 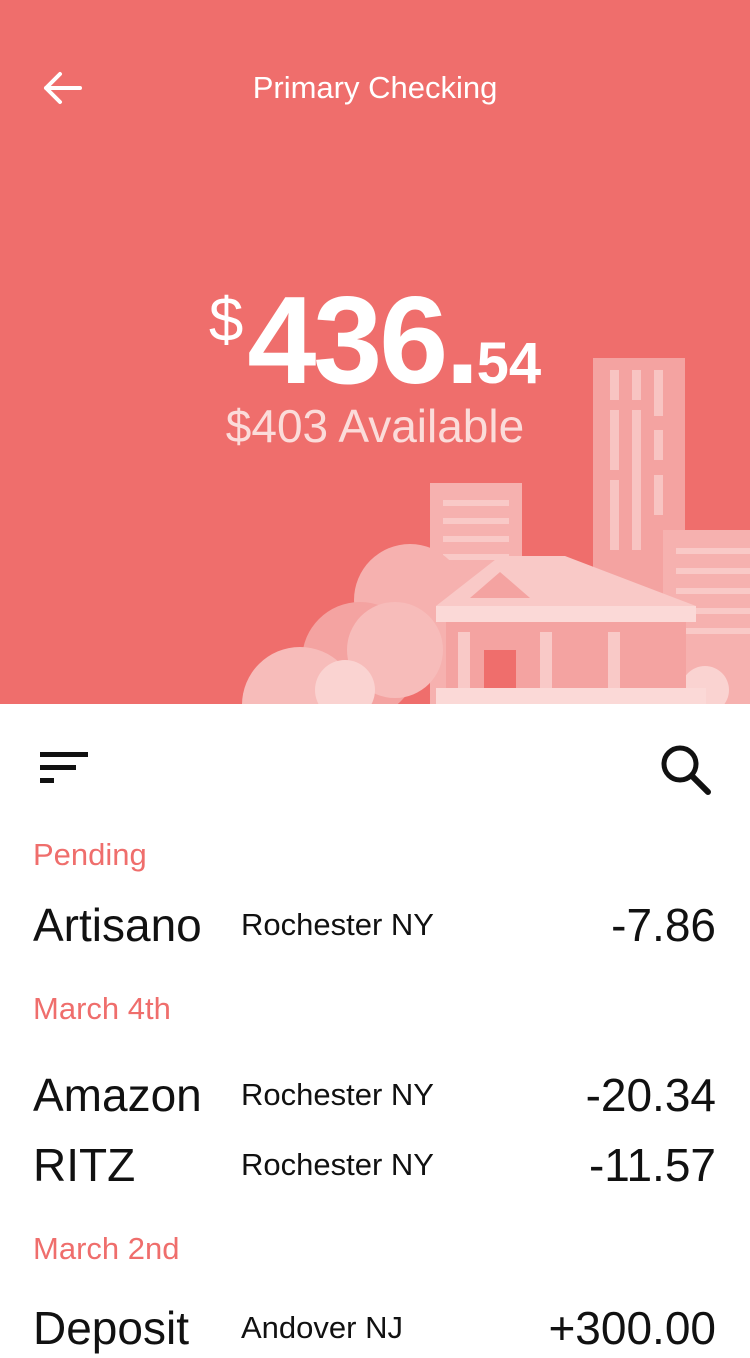 What do you see at coordinates (84, 1165) in the screenshot?
I see `transaction-name: RITZ` at bounding box center [84, 1165].